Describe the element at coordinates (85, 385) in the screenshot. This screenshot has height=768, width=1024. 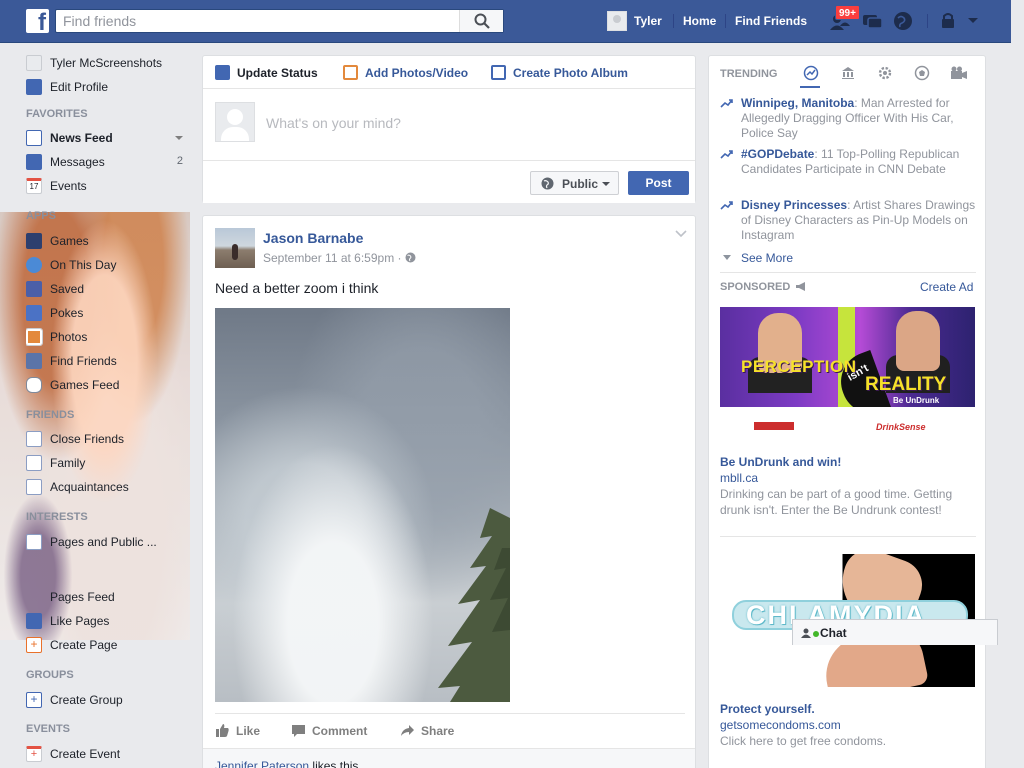
I see `sidebar-item-label: Games Feed` at that location.